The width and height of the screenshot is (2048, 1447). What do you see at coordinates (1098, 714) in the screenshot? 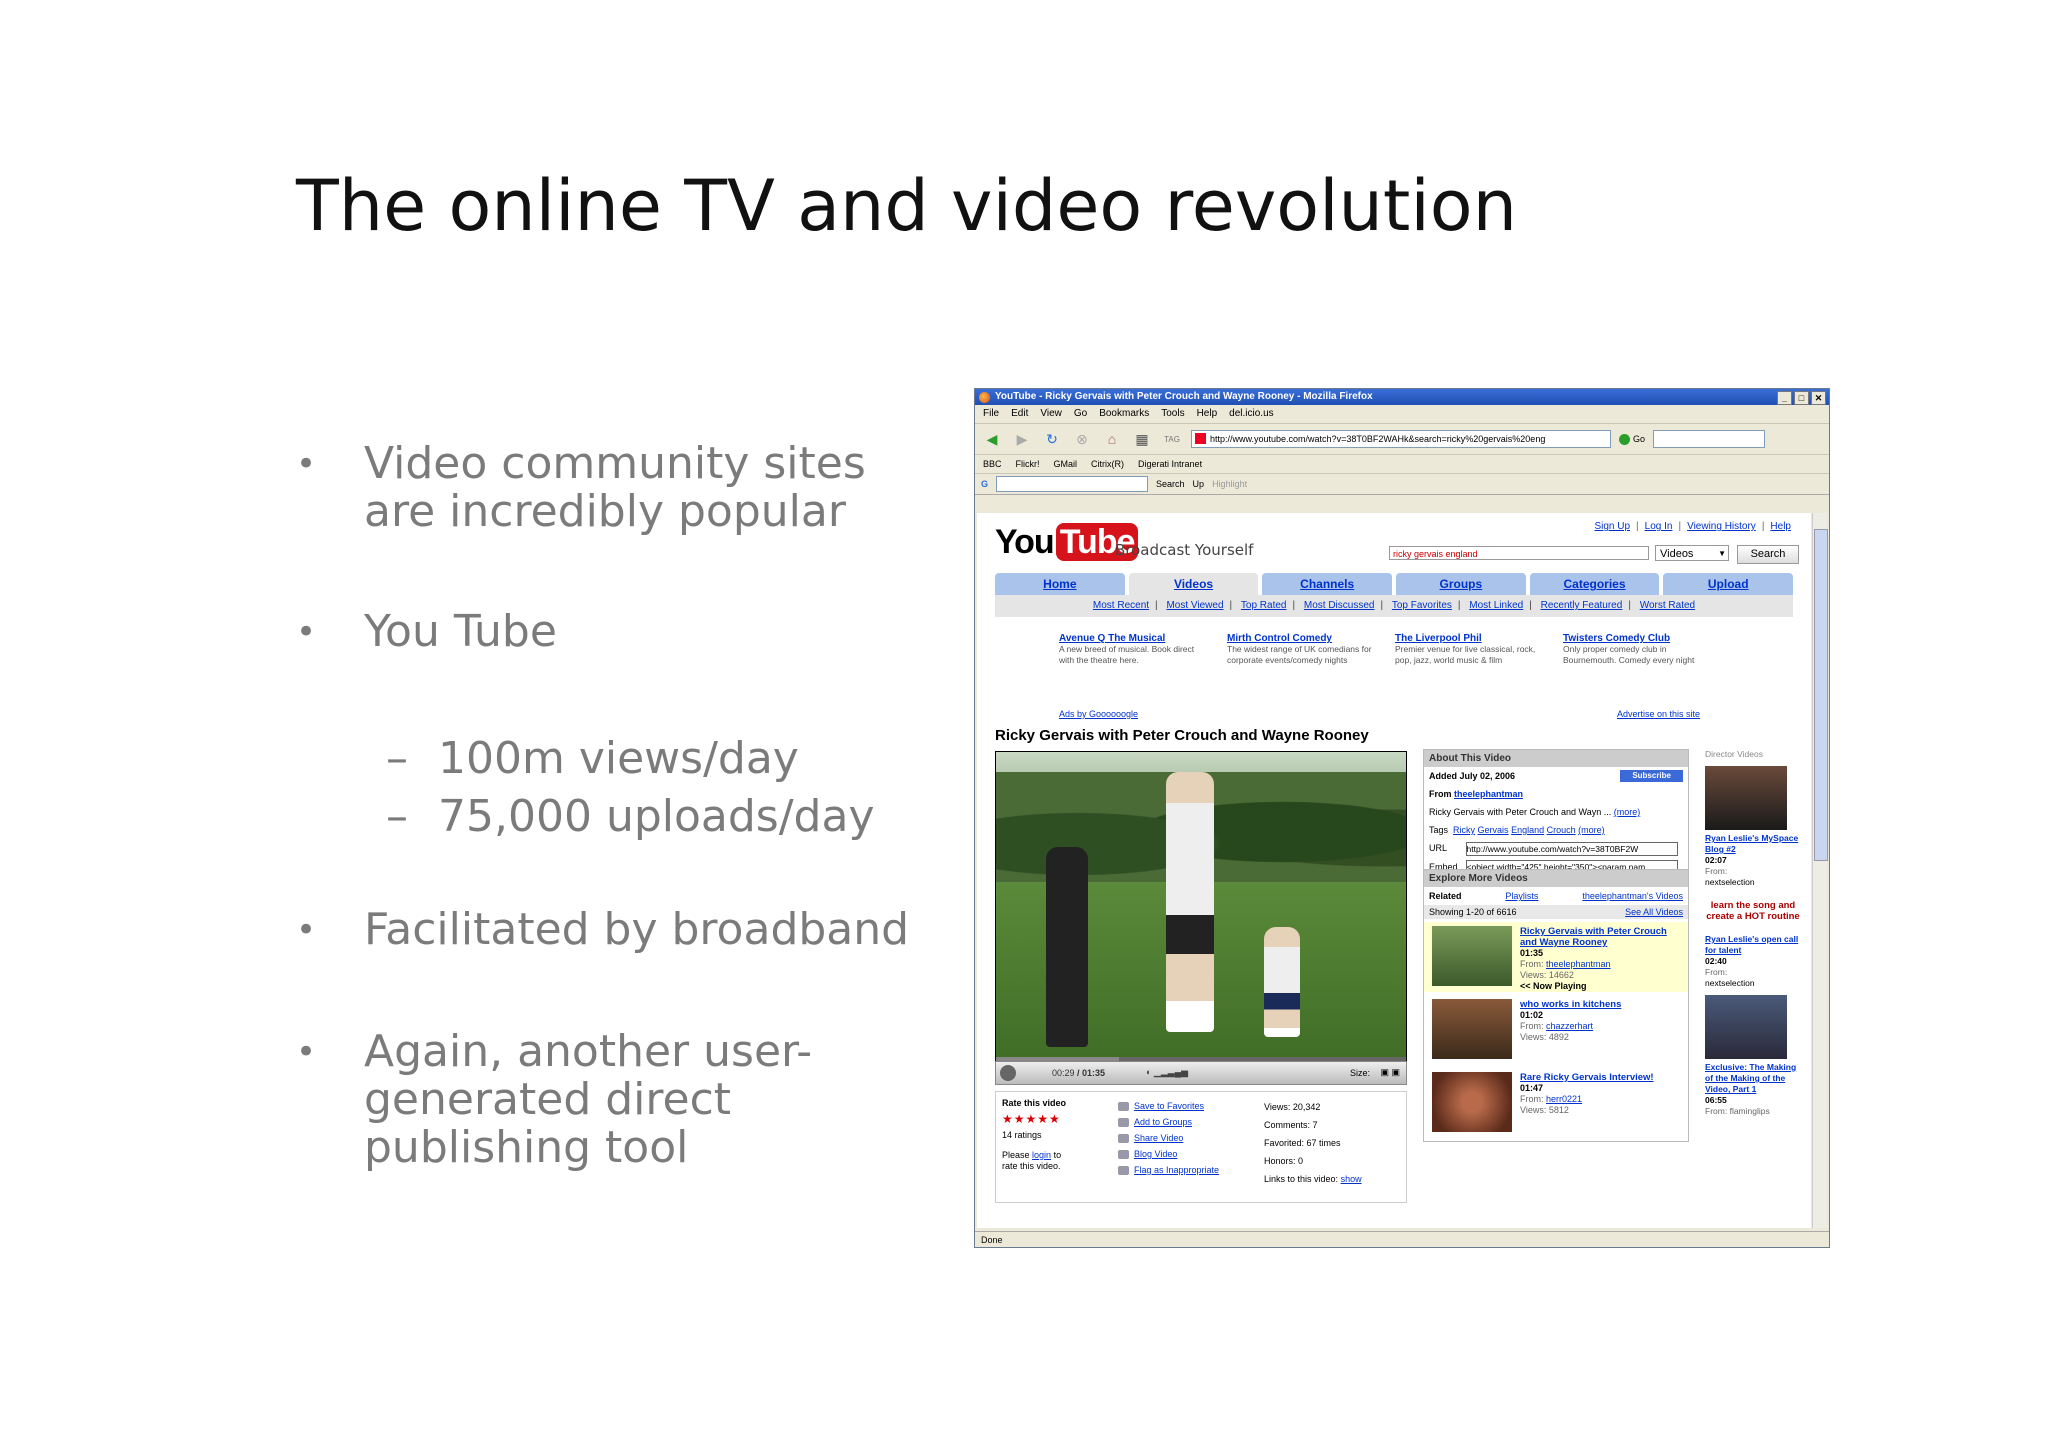
I see `ads-by-google-link: Ads by Goooooogle` at bounding box center [1098, 714].